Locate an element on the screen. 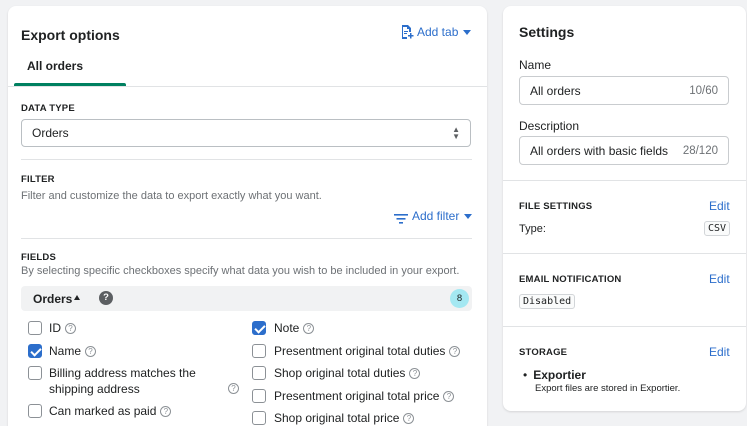  export-options-title: Export options is located at coordinates (70, 35).